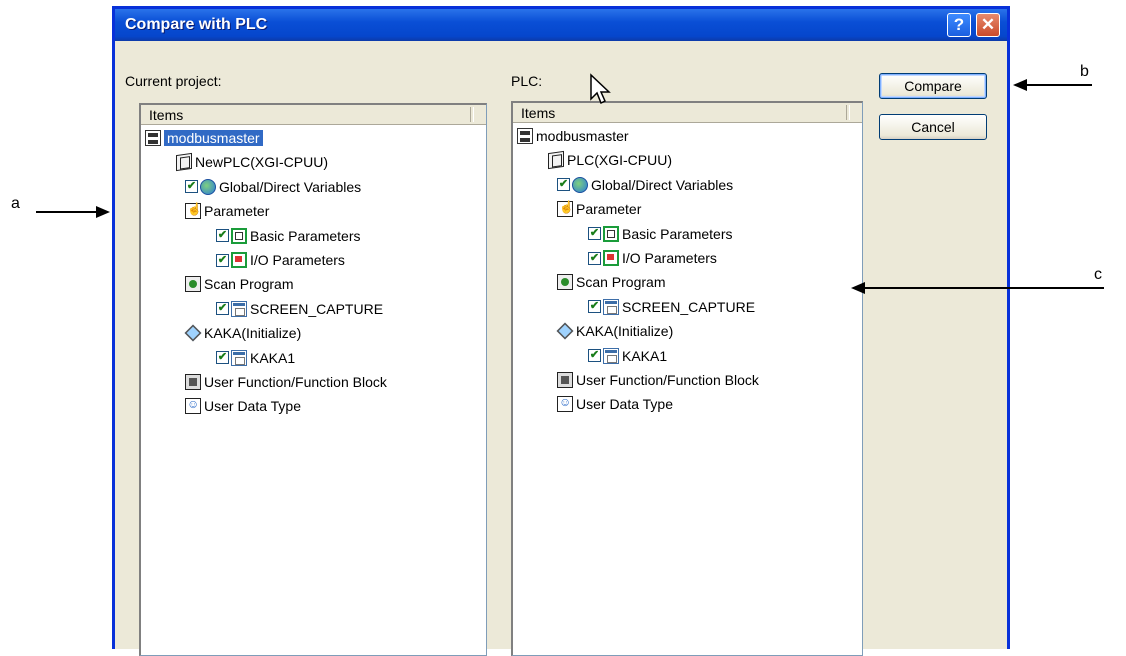  What do you see at coordinates (173, 81) in the screenshot?
I see `current-project-label: Current project:` at bounding box center [173, 81].